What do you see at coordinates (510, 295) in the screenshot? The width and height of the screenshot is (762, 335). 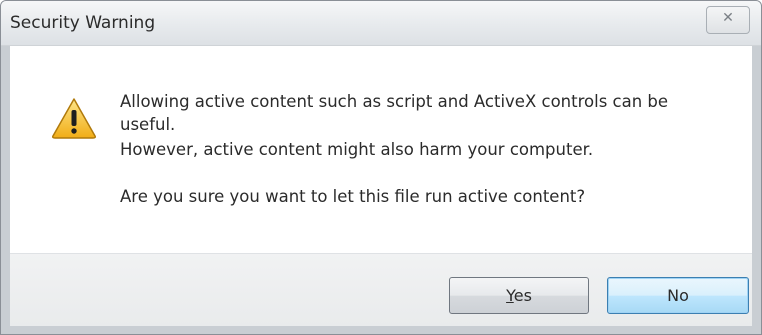 I see `yes-accelerator: Y` at bounding box center [510, 295].